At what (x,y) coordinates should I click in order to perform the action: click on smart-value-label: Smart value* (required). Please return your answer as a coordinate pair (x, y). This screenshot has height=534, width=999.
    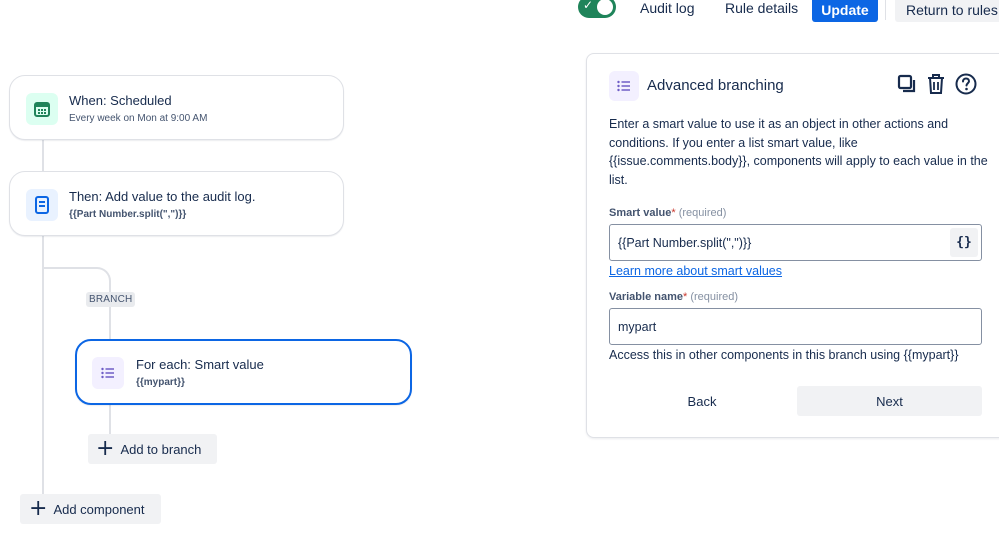
    Looking at the image, I should click on (668, 213).